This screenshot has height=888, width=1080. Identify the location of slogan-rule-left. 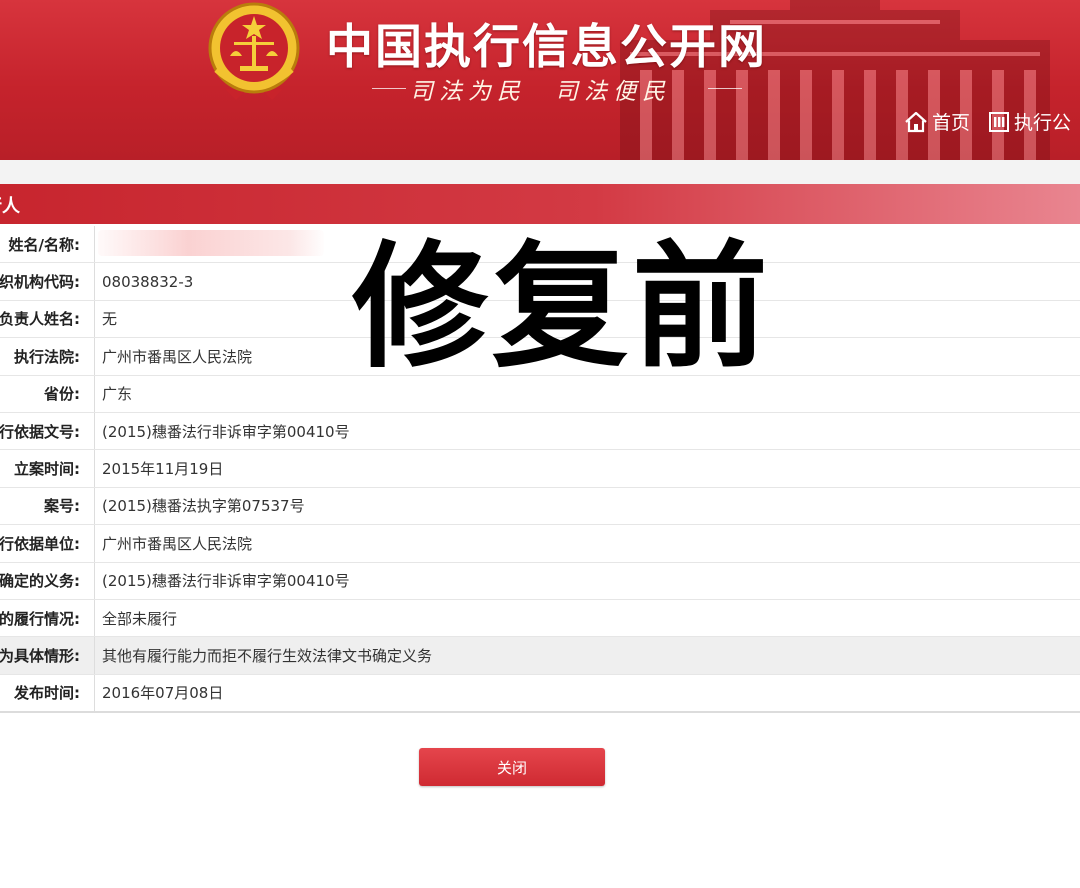
(389, 88).